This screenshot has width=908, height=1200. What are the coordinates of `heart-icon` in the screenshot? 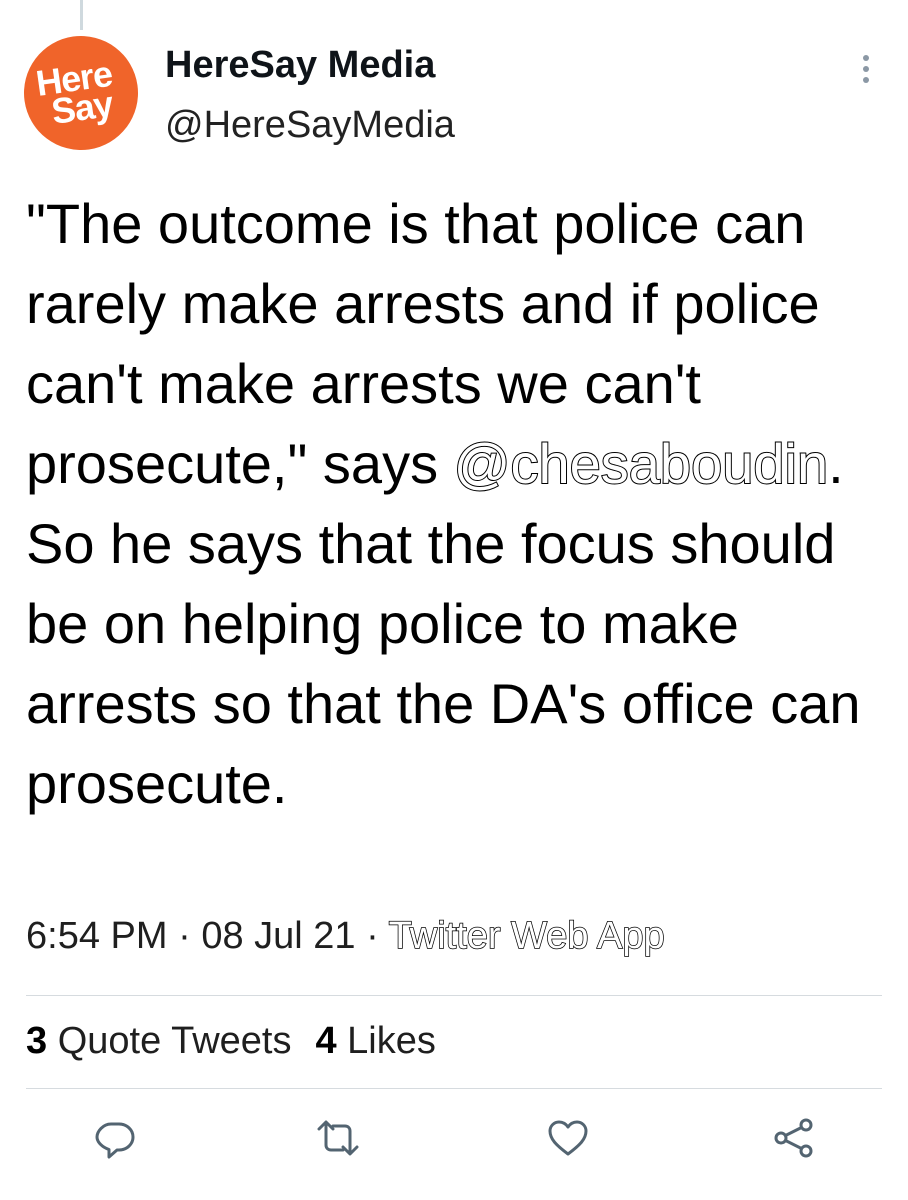 It's located at (568, 1138).